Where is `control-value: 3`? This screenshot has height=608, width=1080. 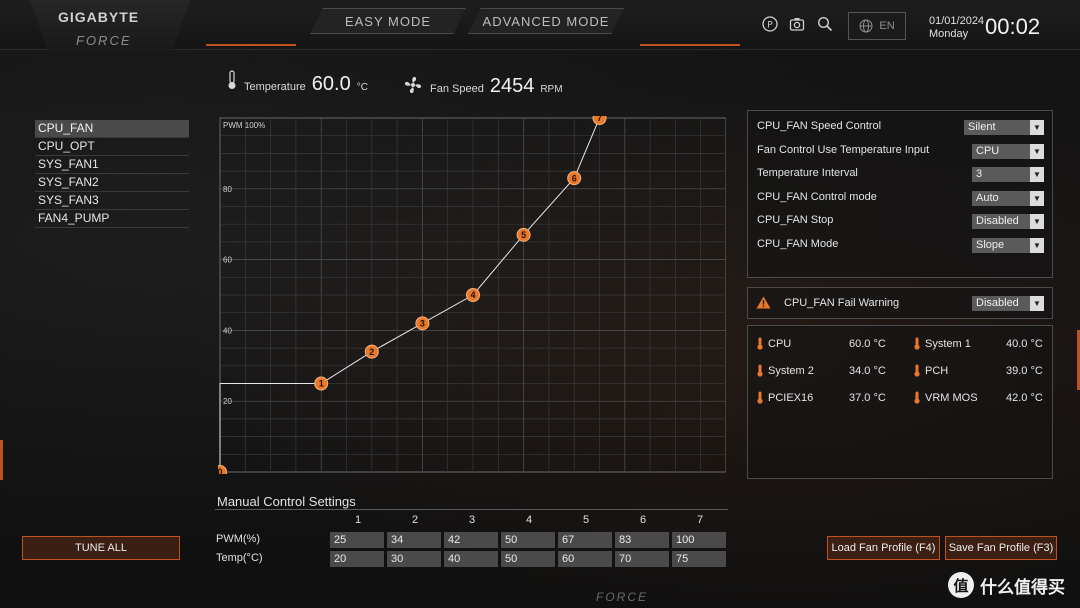 control-value: 3 is located at coordinates (979, 174).